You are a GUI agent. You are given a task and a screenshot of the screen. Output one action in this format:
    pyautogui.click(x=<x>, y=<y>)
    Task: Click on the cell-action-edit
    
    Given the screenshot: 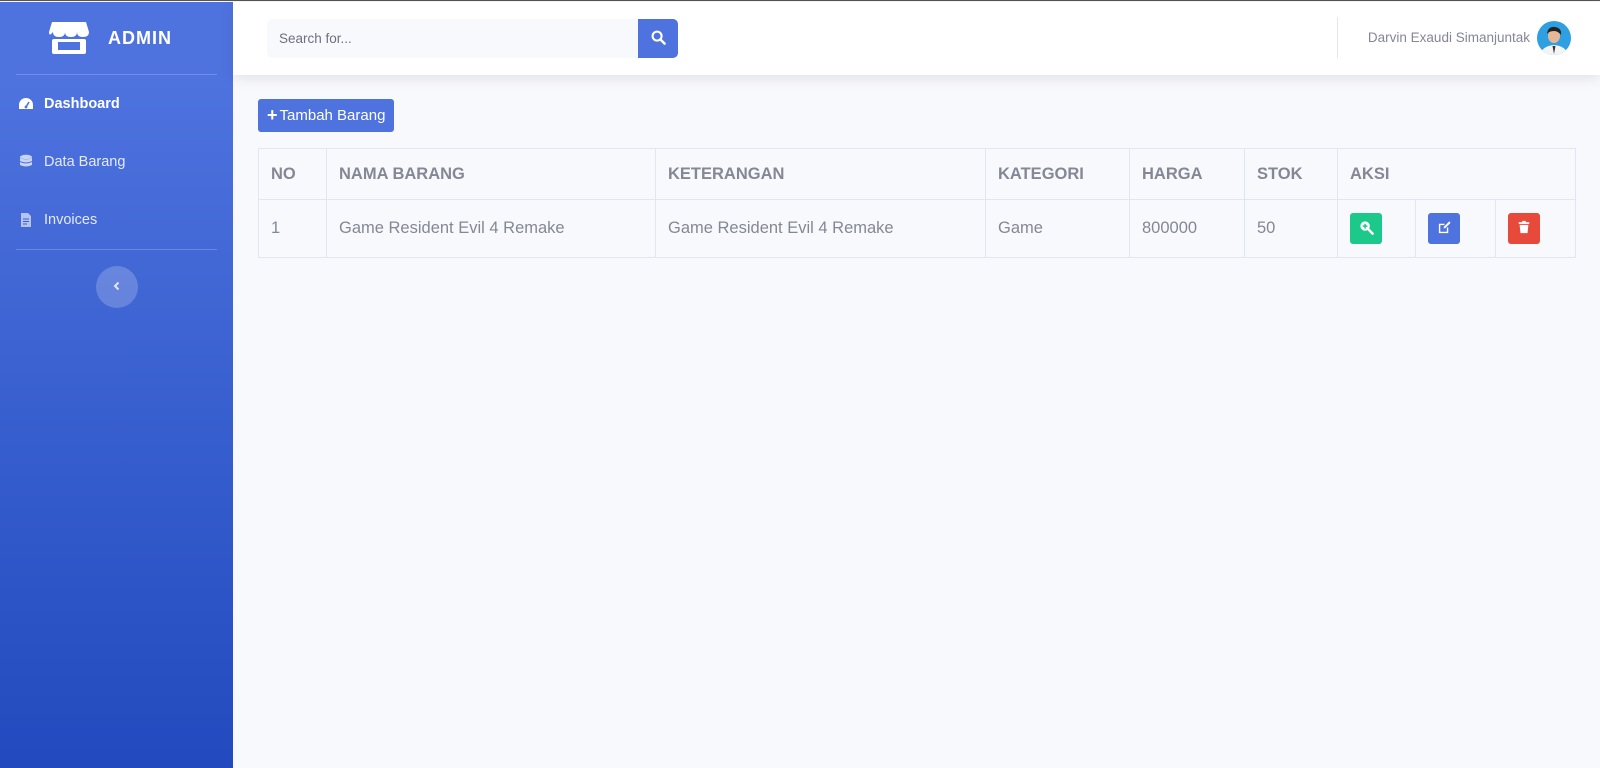 What is the action you would take?
    pyautogui.click(x=1455, y=228)
    